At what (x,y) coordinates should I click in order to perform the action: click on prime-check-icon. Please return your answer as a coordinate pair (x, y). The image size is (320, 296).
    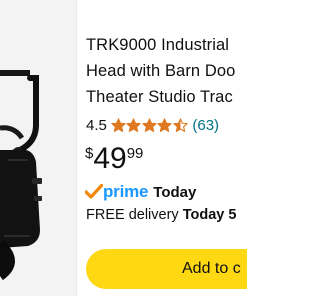
    Looking at the image, I should click on (94, 191).